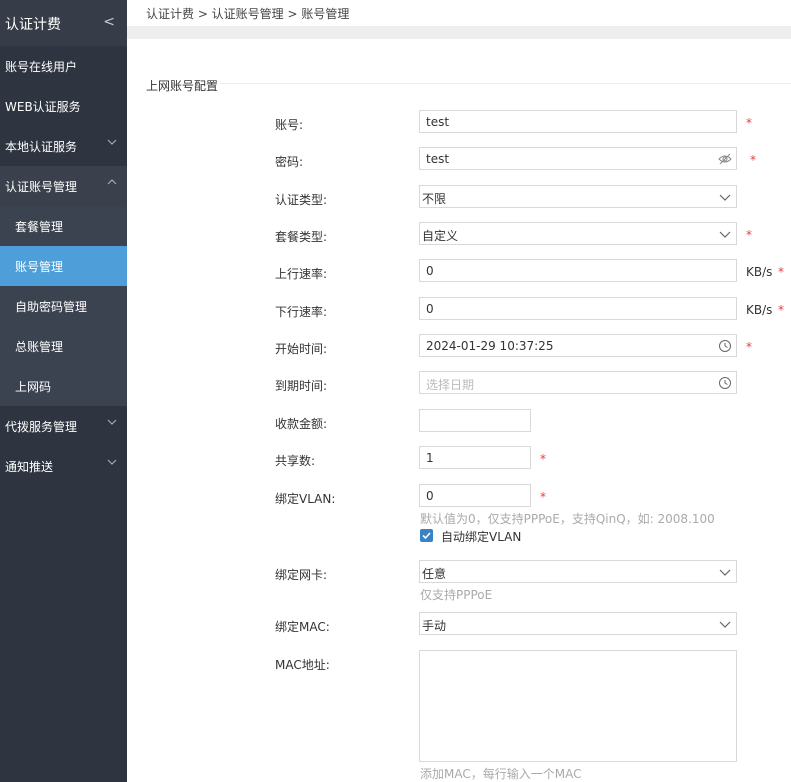 The height and width of the screenshot is (782, 791). What do you see at coordinates (301, 575) in the screenshot?
I see `nic-label: 绑定网卡:` at bounding box center [301, 575].